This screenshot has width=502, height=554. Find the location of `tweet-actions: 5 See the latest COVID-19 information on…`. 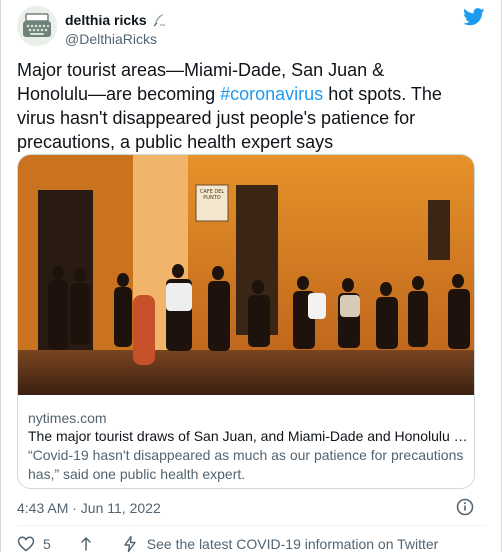

tweet-actions: 5 See the latest COVID-19 information on… is located at coordinates (240, 544).